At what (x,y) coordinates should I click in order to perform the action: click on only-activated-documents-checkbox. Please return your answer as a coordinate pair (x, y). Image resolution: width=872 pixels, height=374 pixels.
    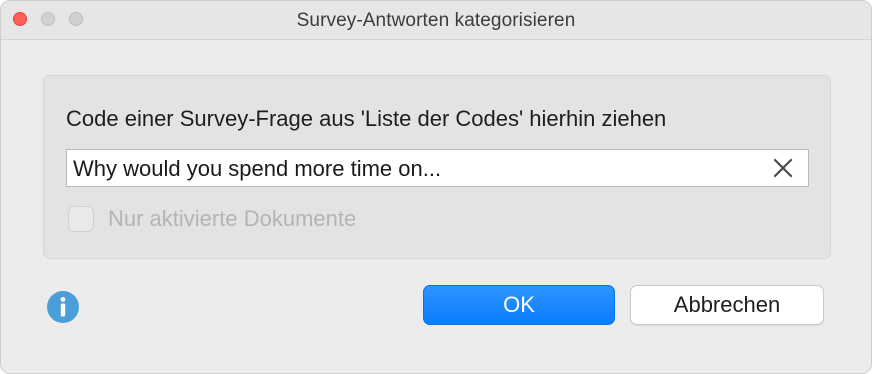
    Looking at the image, I should click on (81, 219).